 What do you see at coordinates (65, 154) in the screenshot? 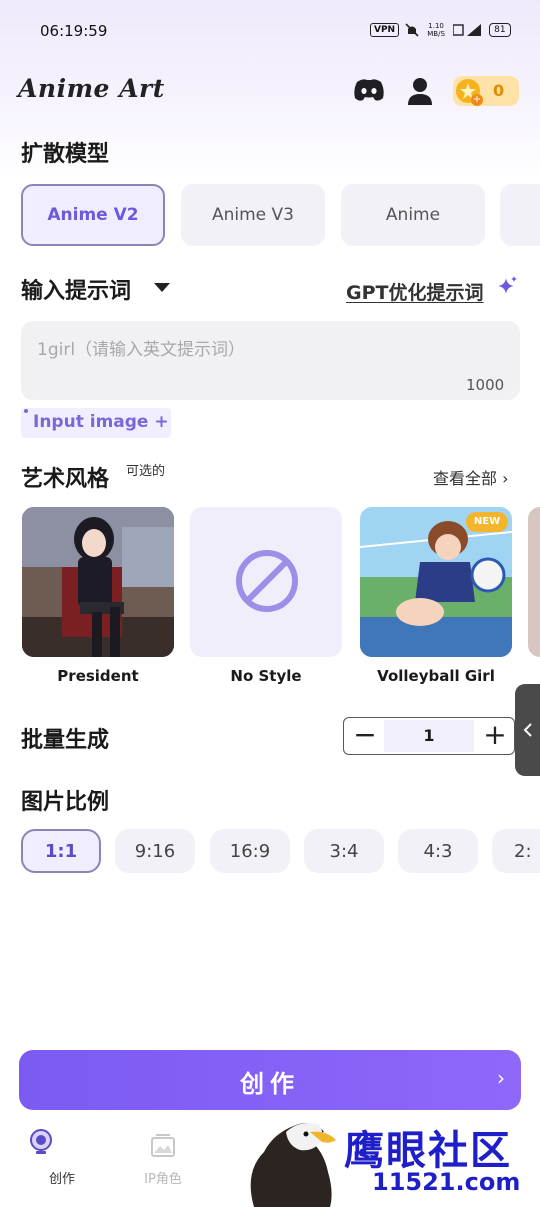
I see `model-section-title: 扩散模型` at bounding box center [65, 154].